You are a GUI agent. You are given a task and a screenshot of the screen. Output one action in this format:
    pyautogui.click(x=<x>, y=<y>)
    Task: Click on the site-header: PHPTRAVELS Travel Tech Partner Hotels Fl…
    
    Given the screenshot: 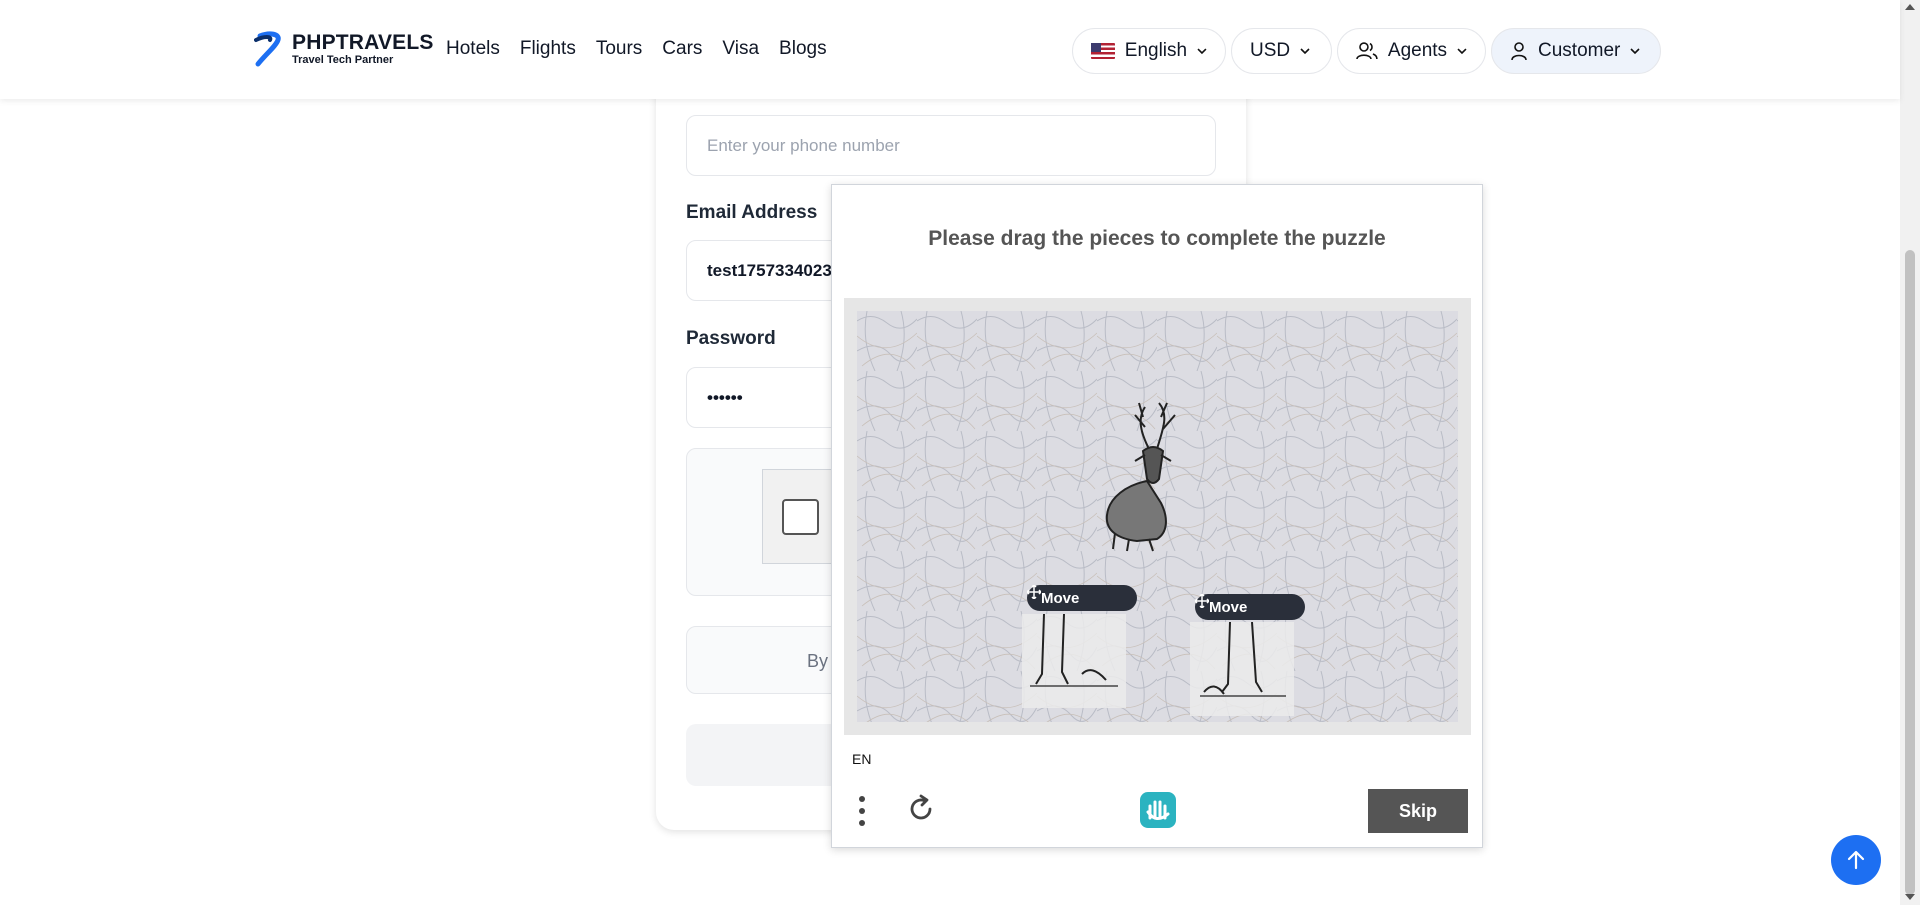 What is the action you would take?
    pyautogui.click(x=950, y=49)
    